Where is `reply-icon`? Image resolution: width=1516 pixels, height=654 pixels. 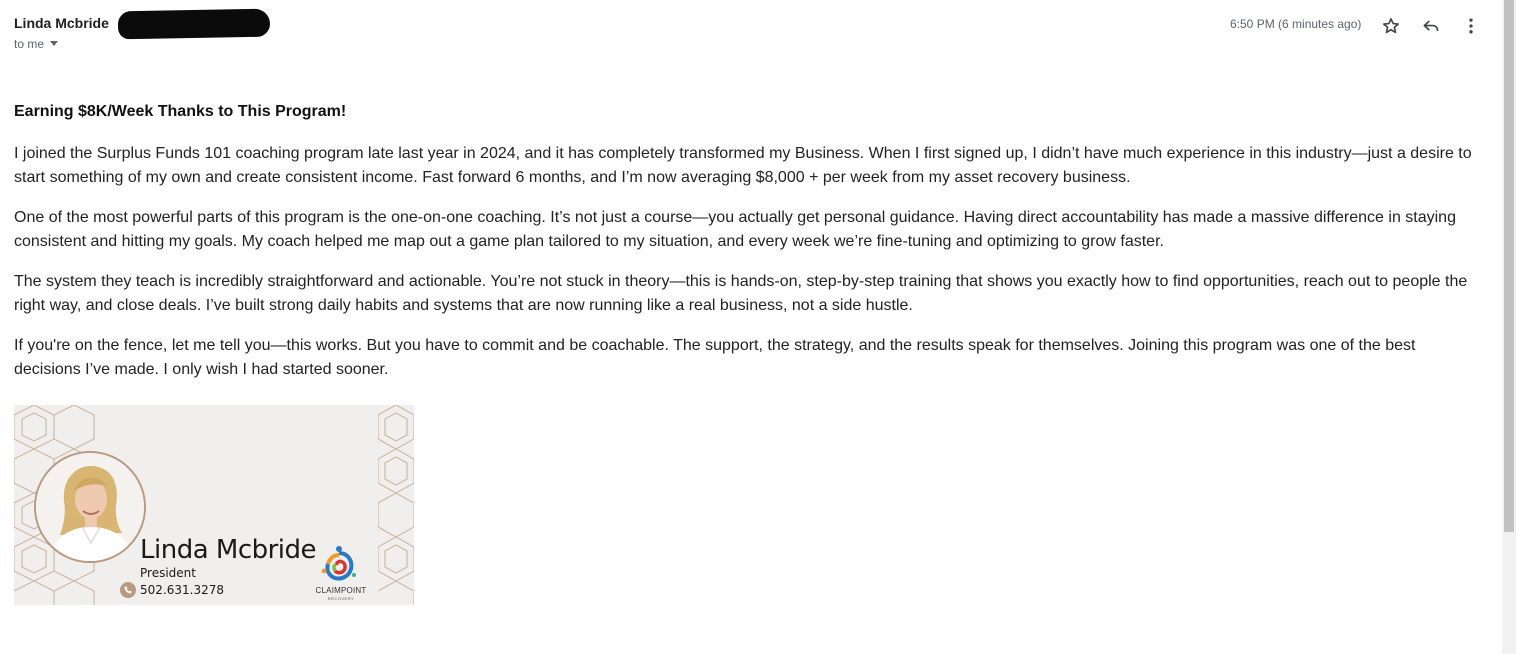 reply-icon is located at coordinates (1431, 26).